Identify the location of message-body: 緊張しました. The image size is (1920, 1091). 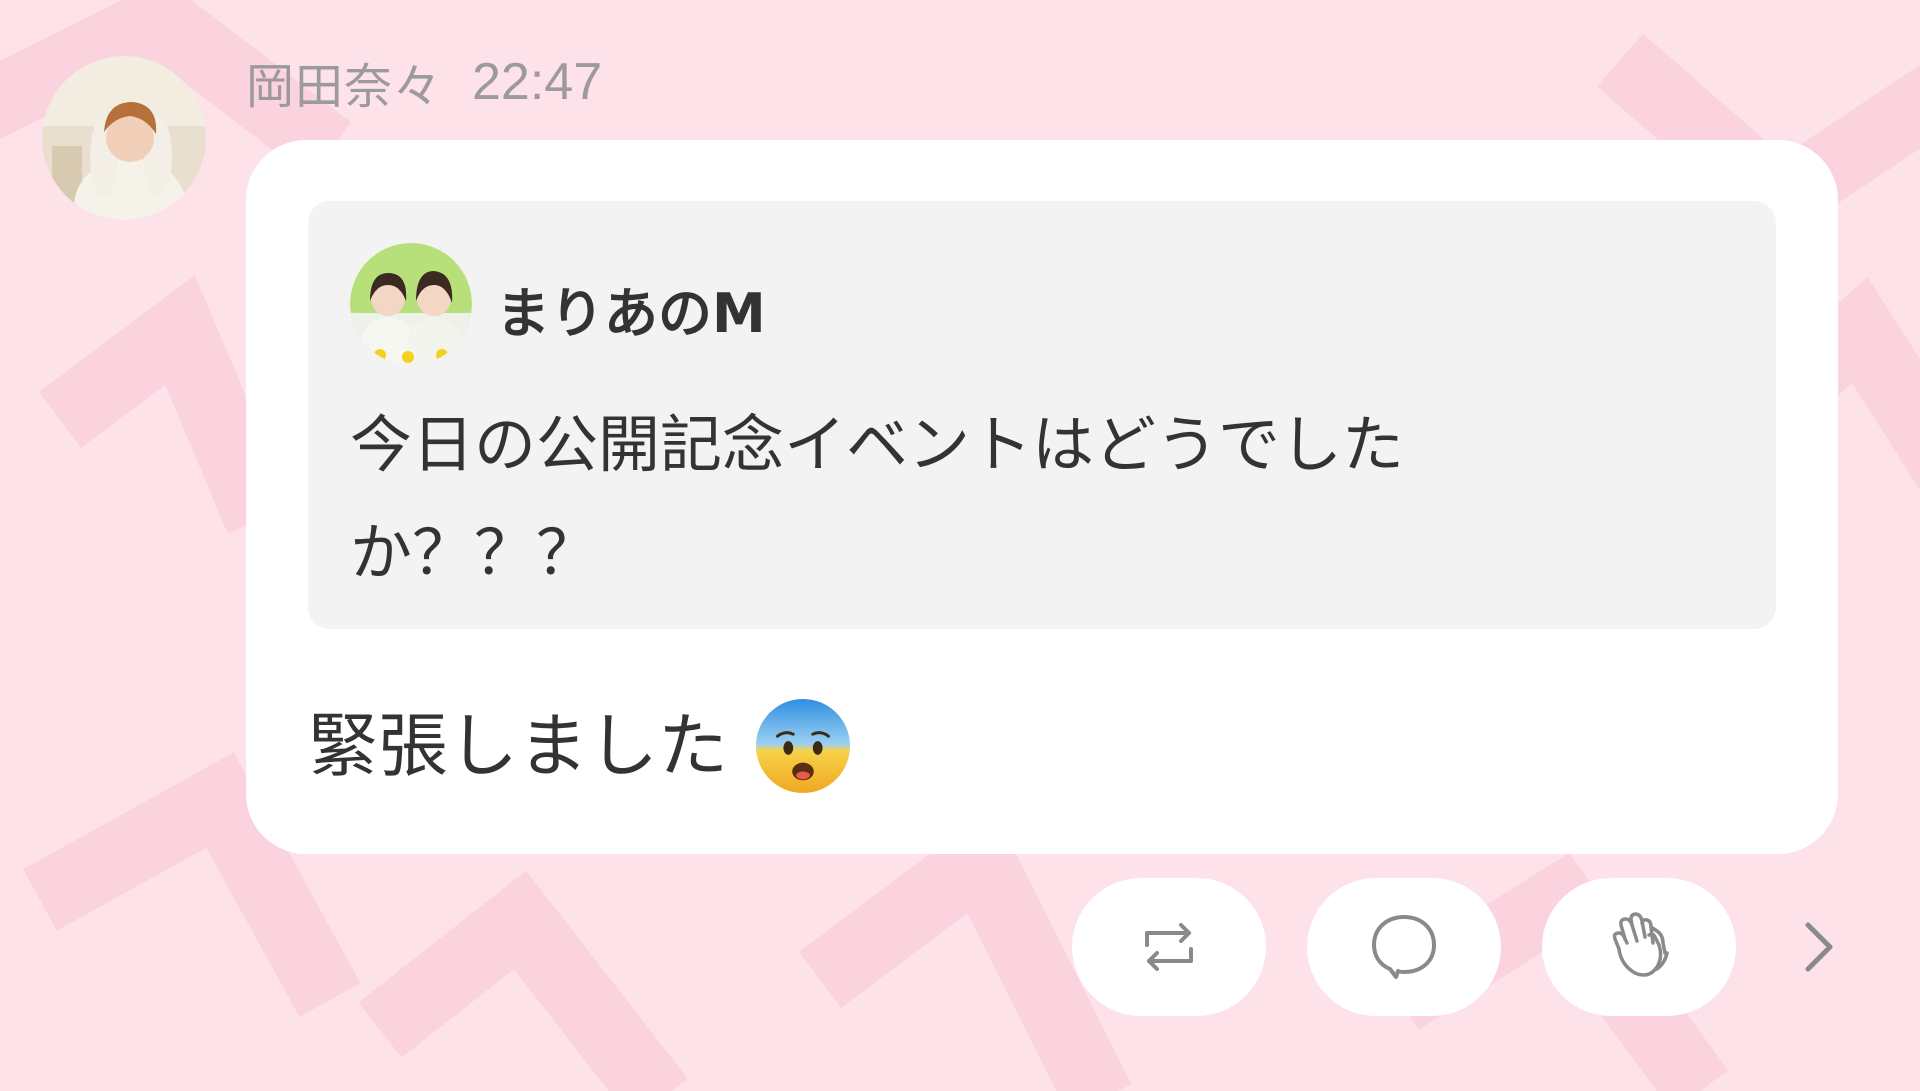
(580, 746).